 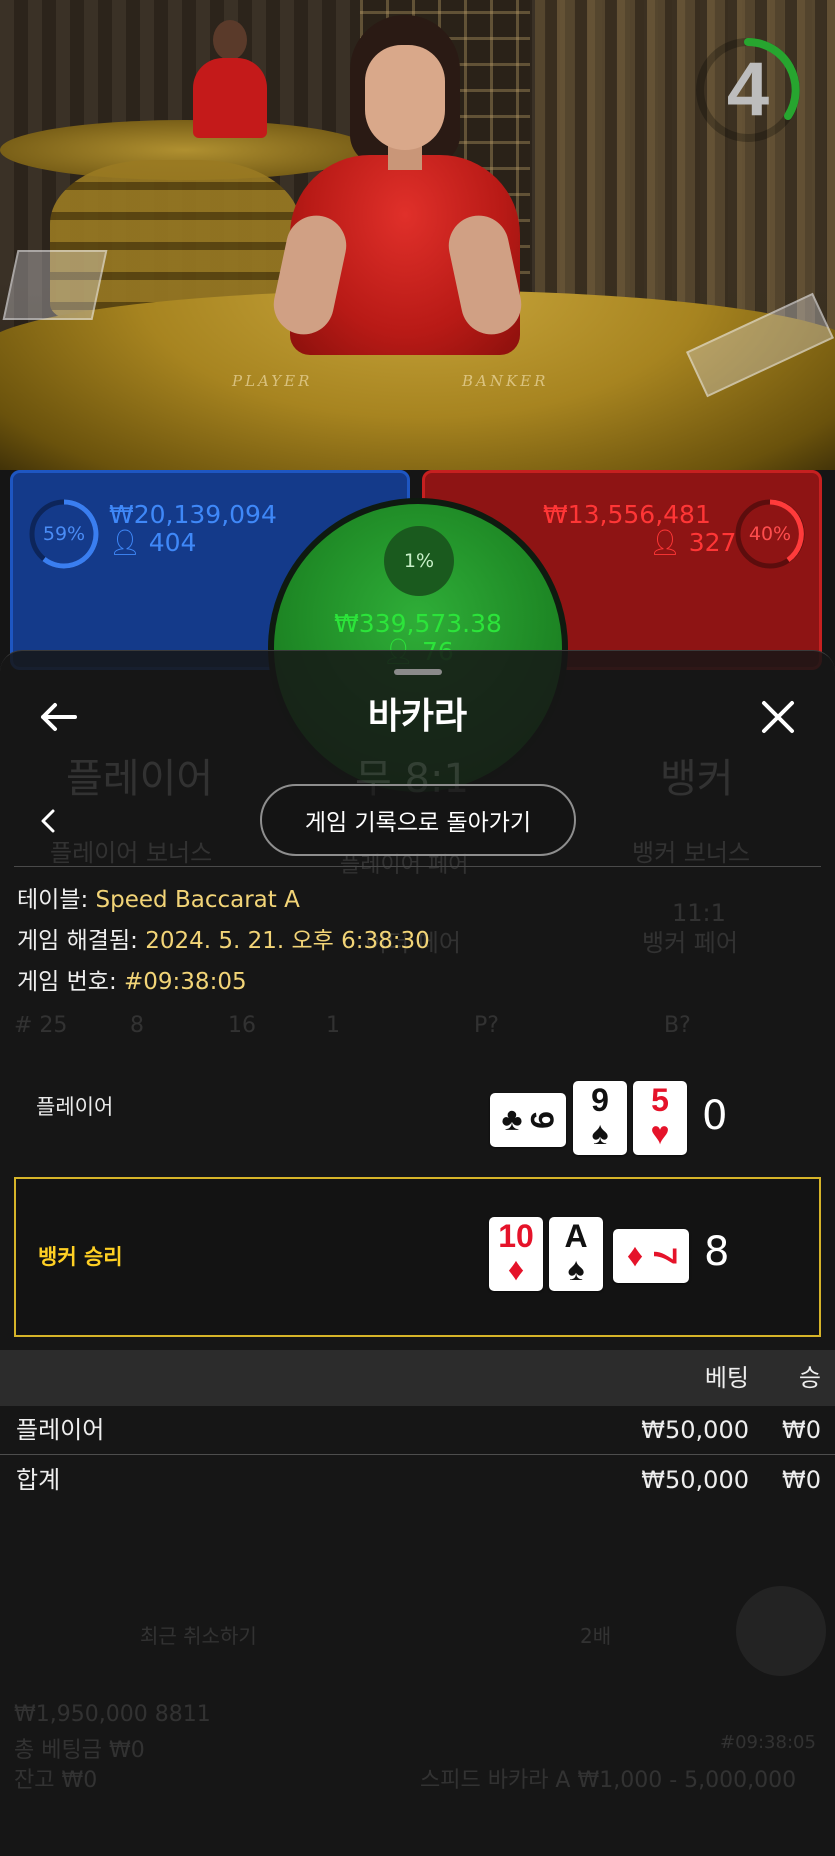 What do you see at coordinates (660, 1100) in the screenshot?
I see `card-rank: 5` at bounding box center [660, 1100].